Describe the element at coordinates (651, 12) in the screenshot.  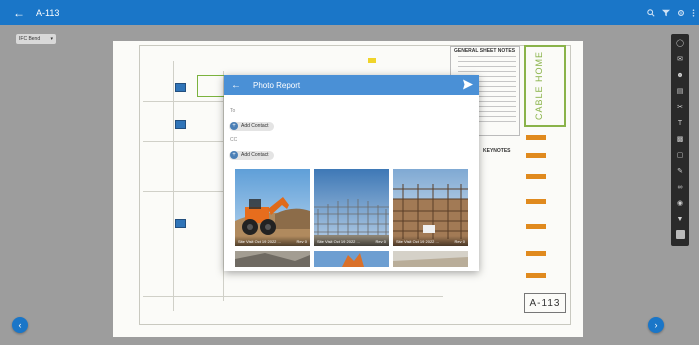
I see `search-icon` at that location.